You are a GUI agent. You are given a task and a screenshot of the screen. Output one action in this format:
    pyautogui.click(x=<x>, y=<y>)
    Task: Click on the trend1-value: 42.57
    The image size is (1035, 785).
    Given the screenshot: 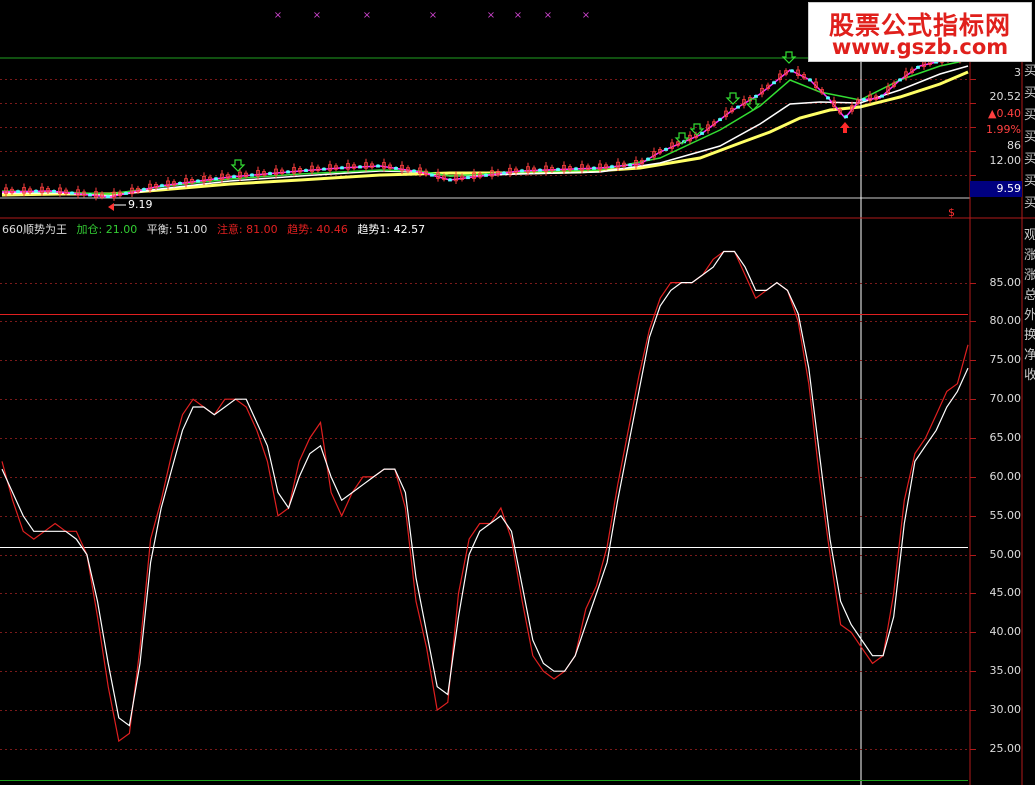 What is the action you would take?
    pyautogui.click(x=409, y=229)
    